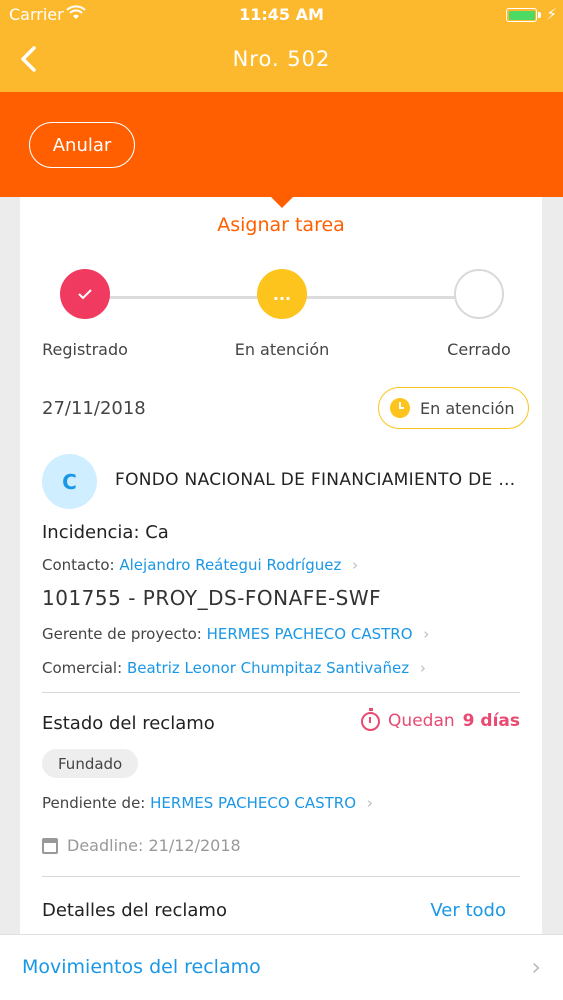 This screenshot has height=1000, width=563. I want to click on pending-link: HERMES PACHECO CASTRO, so click(253, 803).